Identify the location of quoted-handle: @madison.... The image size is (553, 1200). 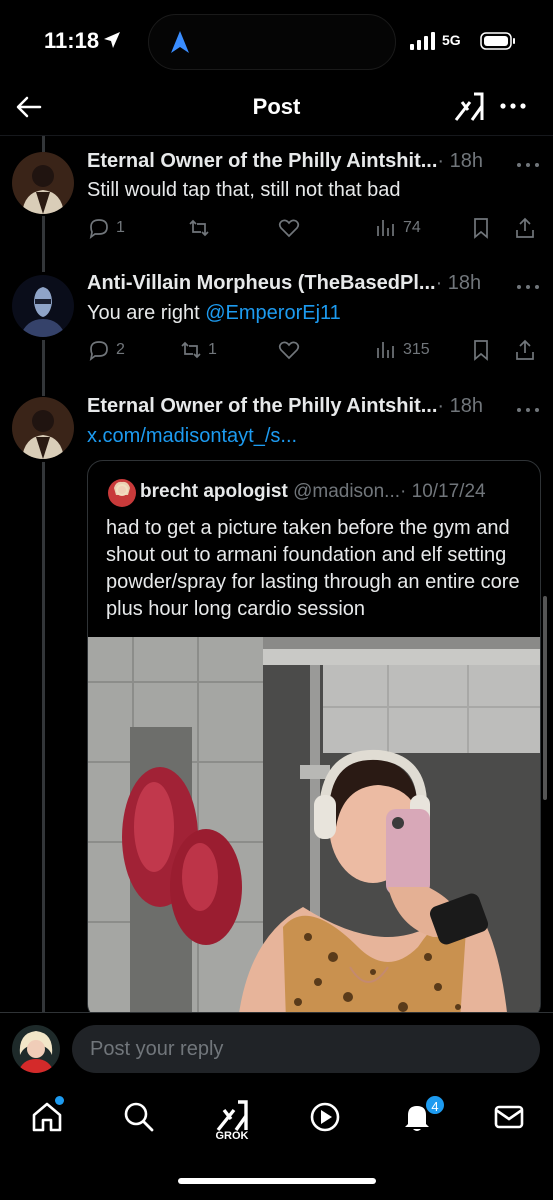
(346, 491).